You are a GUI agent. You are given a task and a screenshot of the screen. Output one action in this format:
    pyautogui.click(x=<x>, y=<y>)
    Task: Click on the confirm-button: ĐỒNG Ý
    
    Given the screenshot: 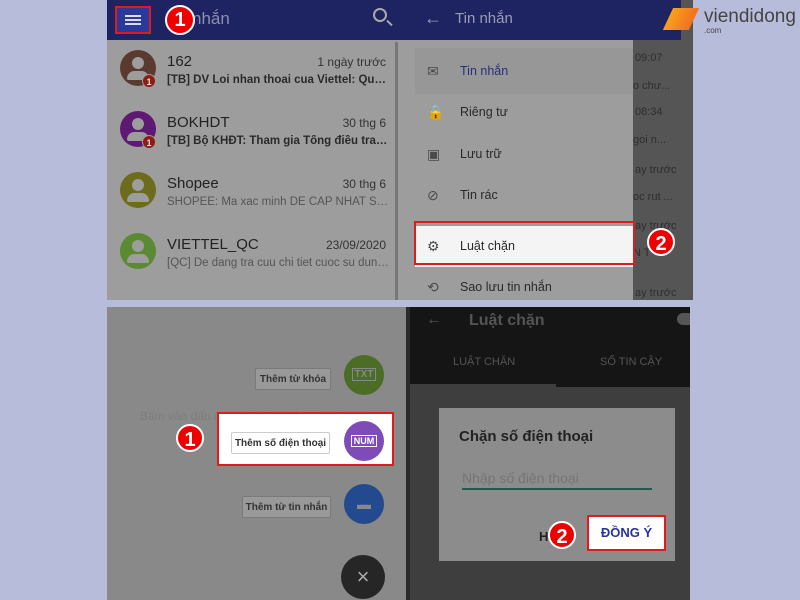 What is the action you would take?
    pyautogui.click(x=626, y=533)
    